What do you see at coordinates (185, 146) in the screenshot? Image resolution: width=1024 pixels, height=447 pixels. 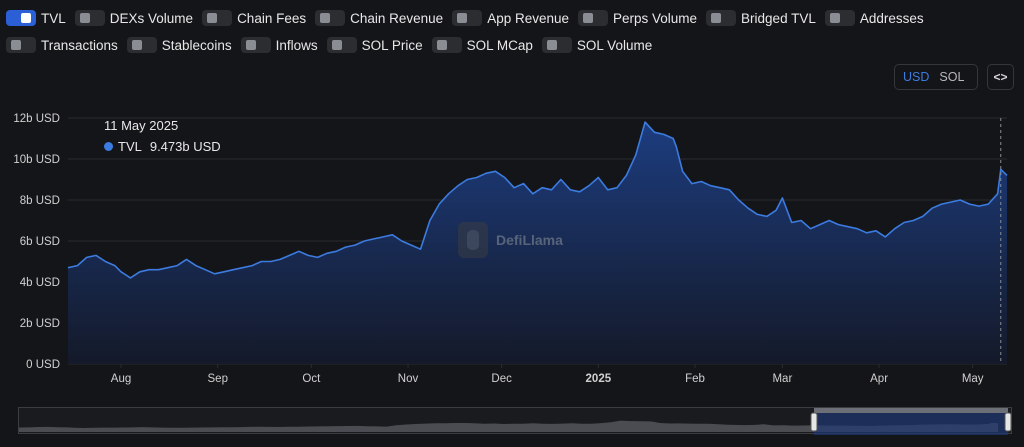 I see `tooltip-value: 9.473b USD` at bounding box center [185, 146].